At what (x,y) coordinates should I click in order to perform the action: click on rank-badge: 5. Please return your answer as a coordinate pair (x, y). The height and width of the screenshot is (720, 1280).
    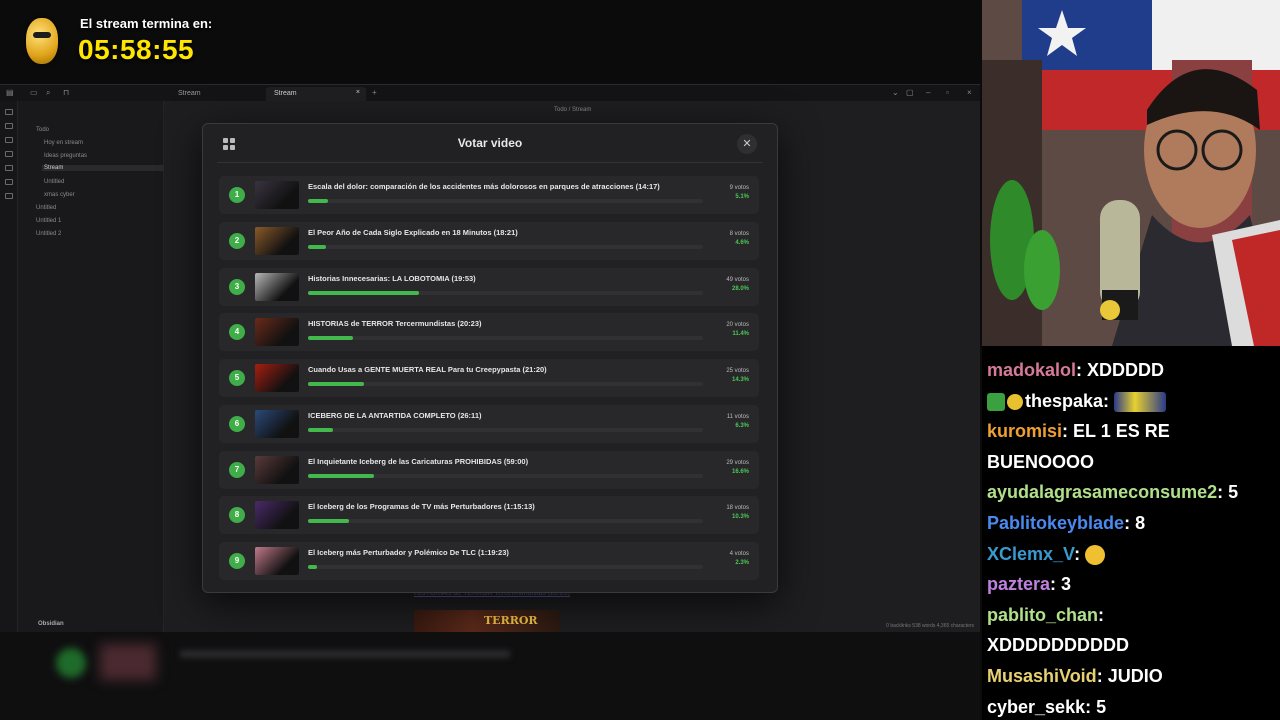
    Looking at the image, I should click on (237, 378).